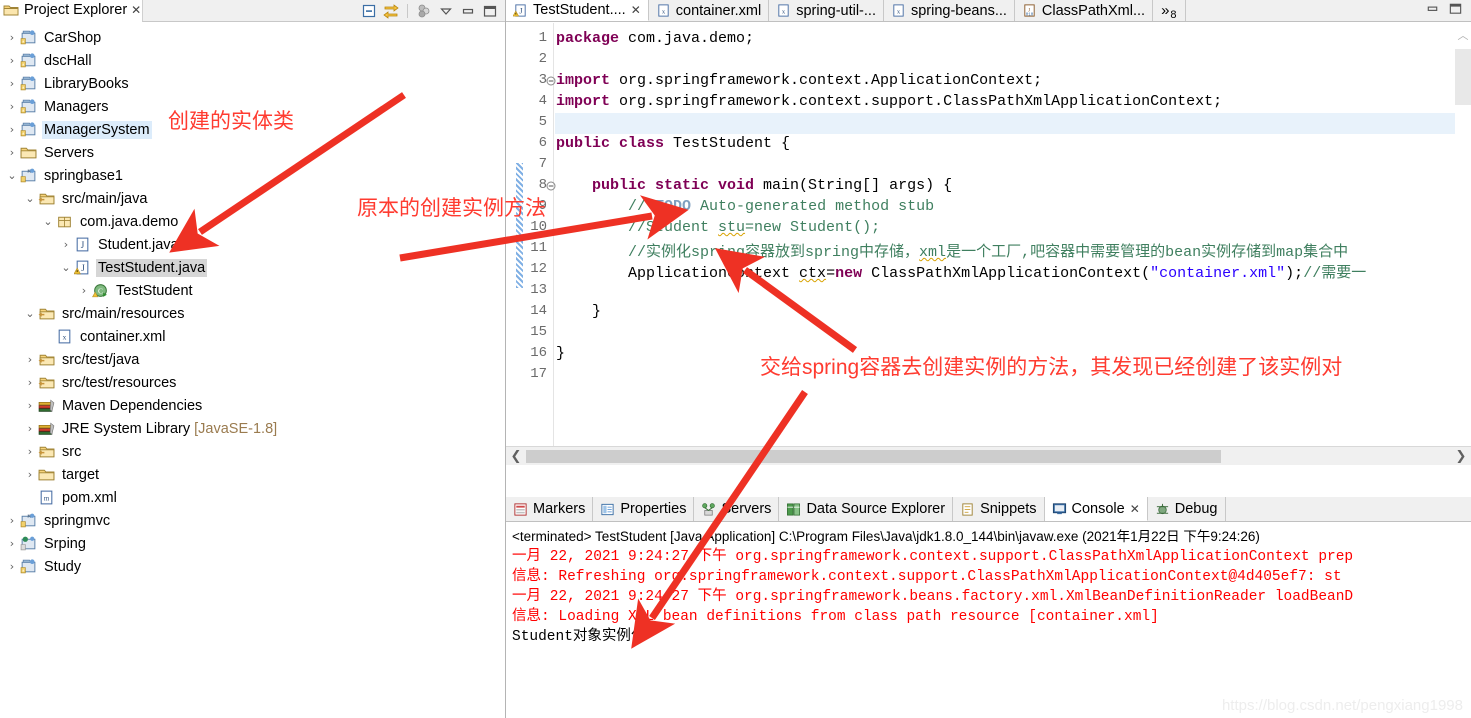  Describe the element at coordinates (1463, 36) in the screenshot. I see `scroll-up-icon: ︿` at that location.